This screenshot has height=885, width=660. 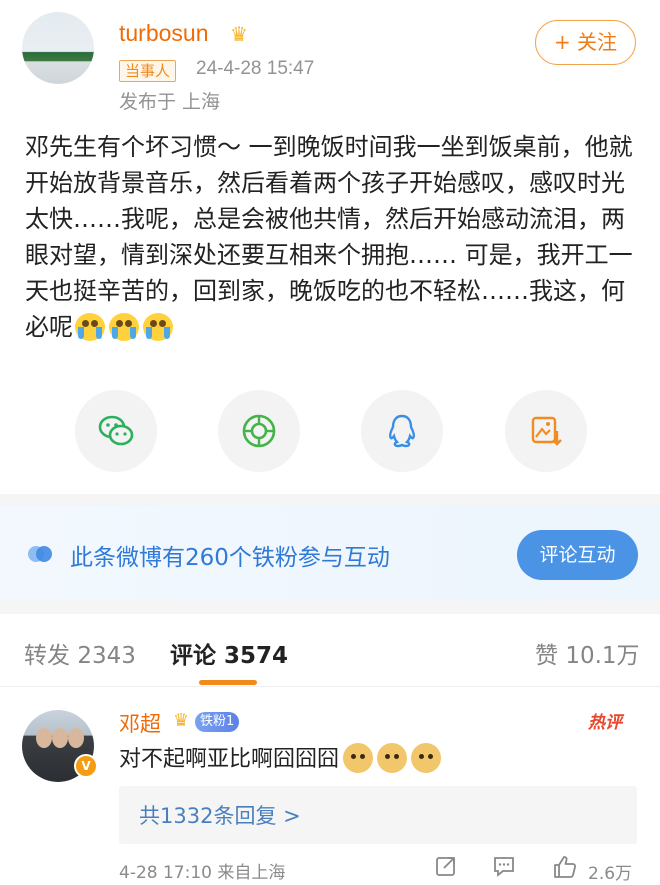 I want to click on comment-source: 来自上海, so click(x=251, y=873).